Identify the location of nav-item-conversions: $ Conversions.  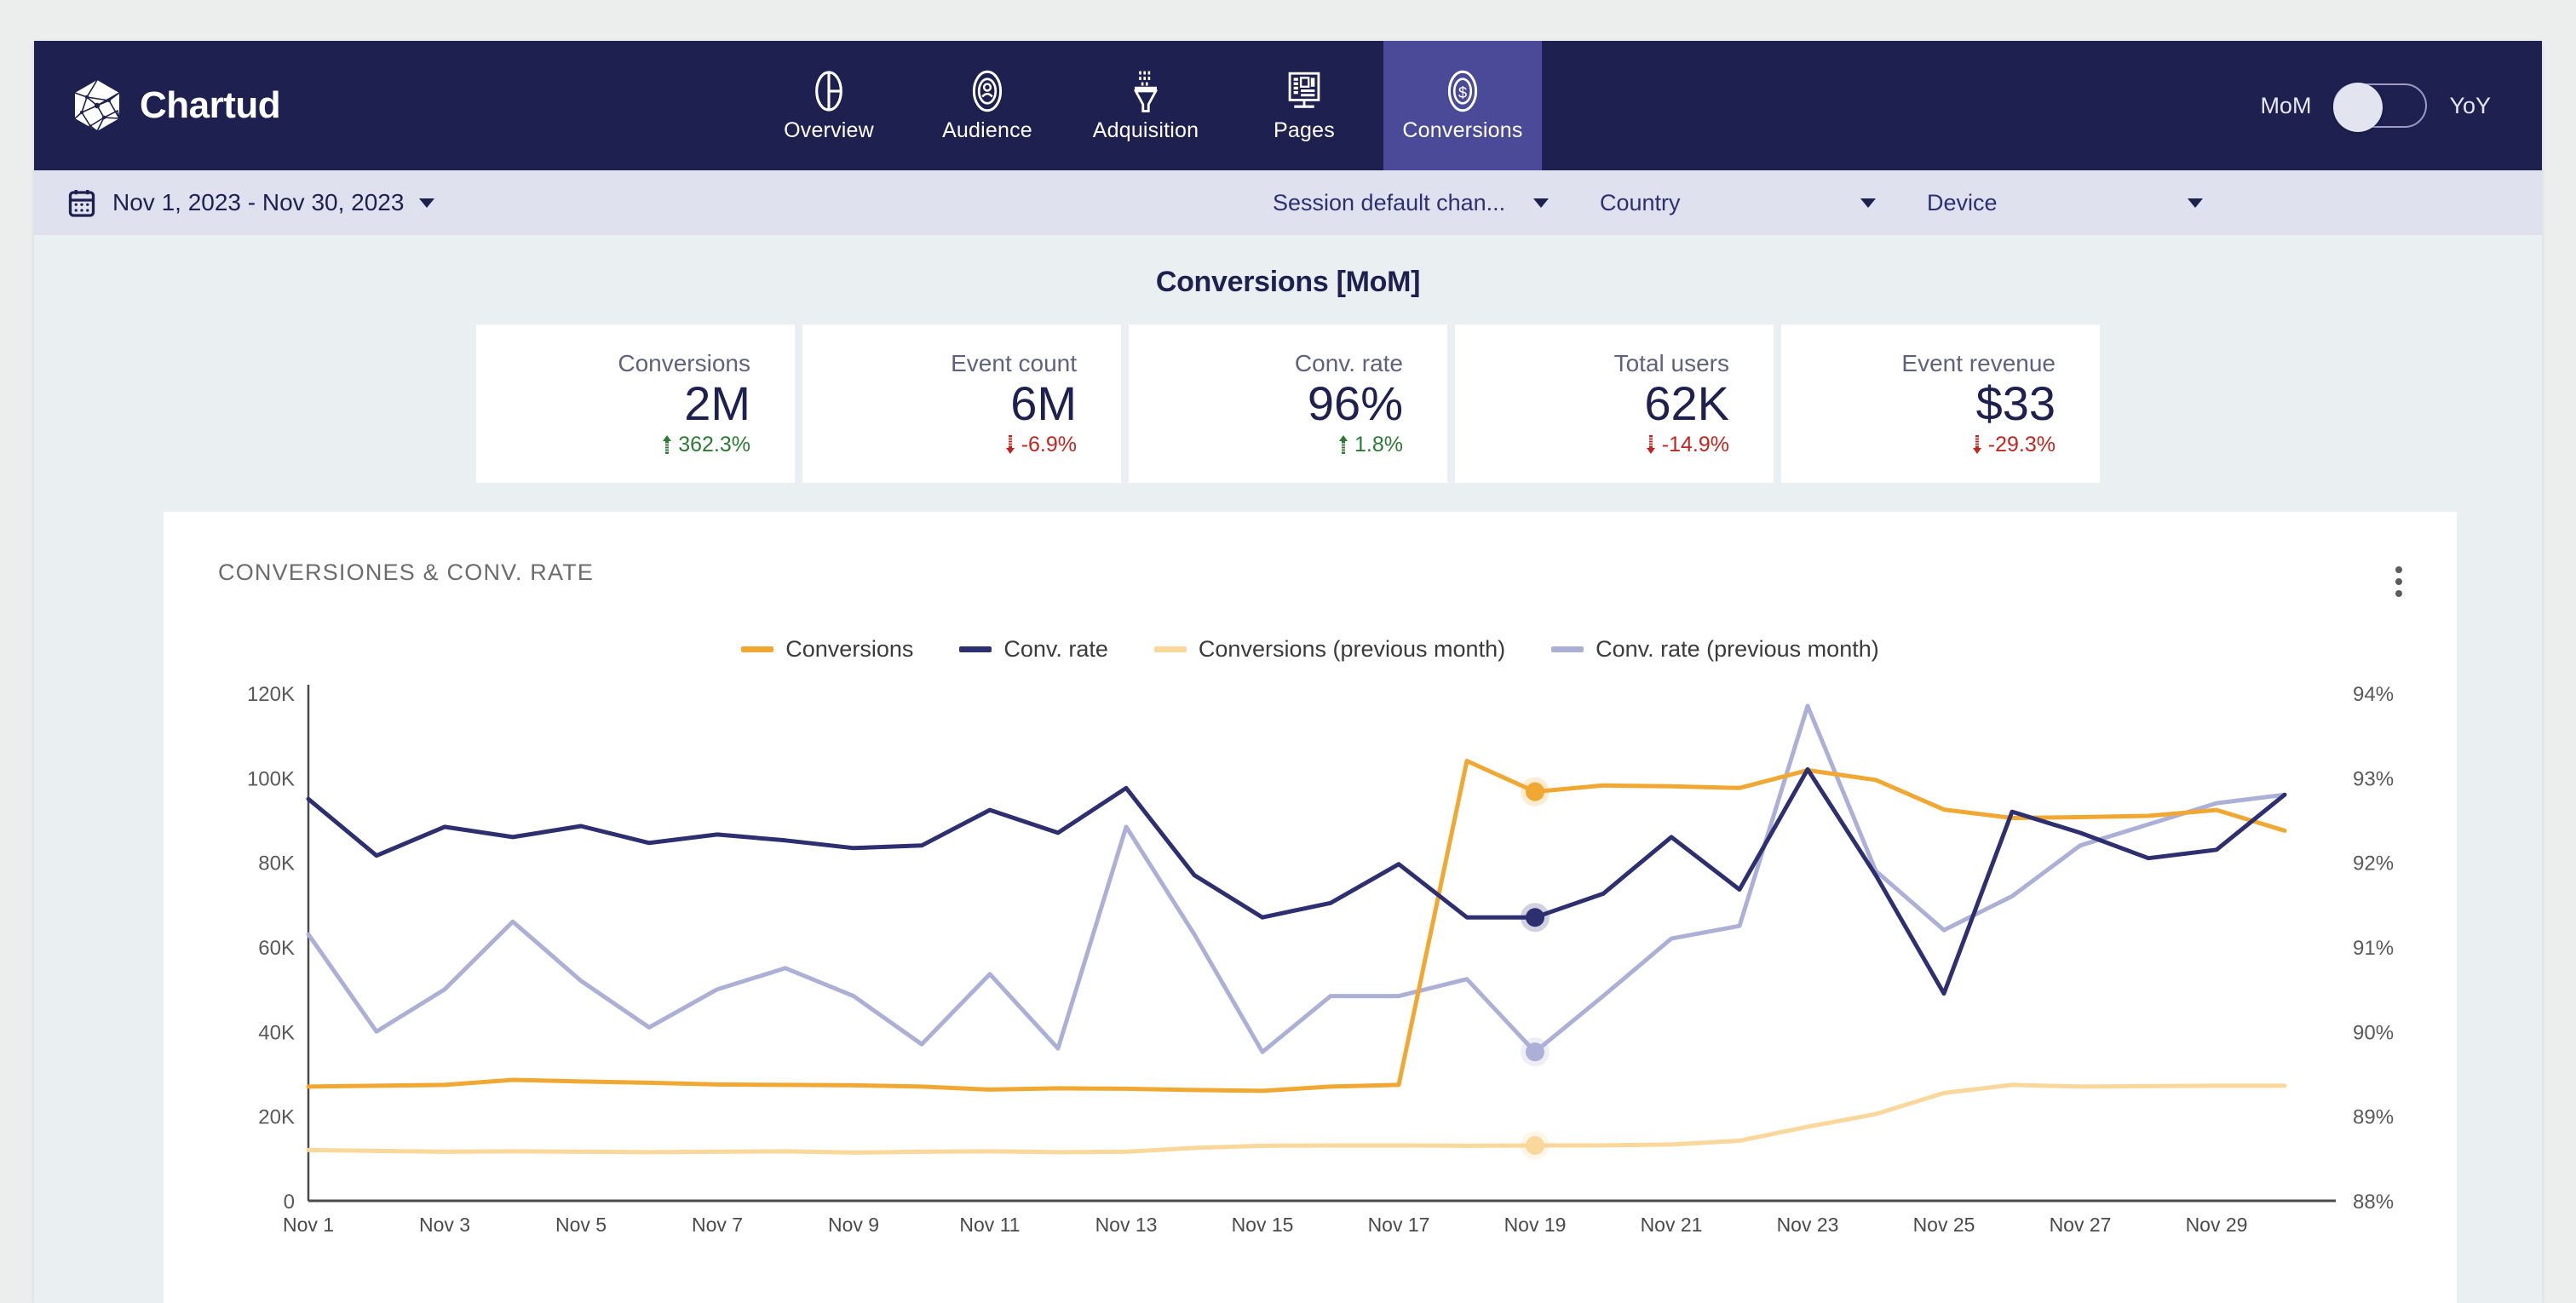
(1463, 105).